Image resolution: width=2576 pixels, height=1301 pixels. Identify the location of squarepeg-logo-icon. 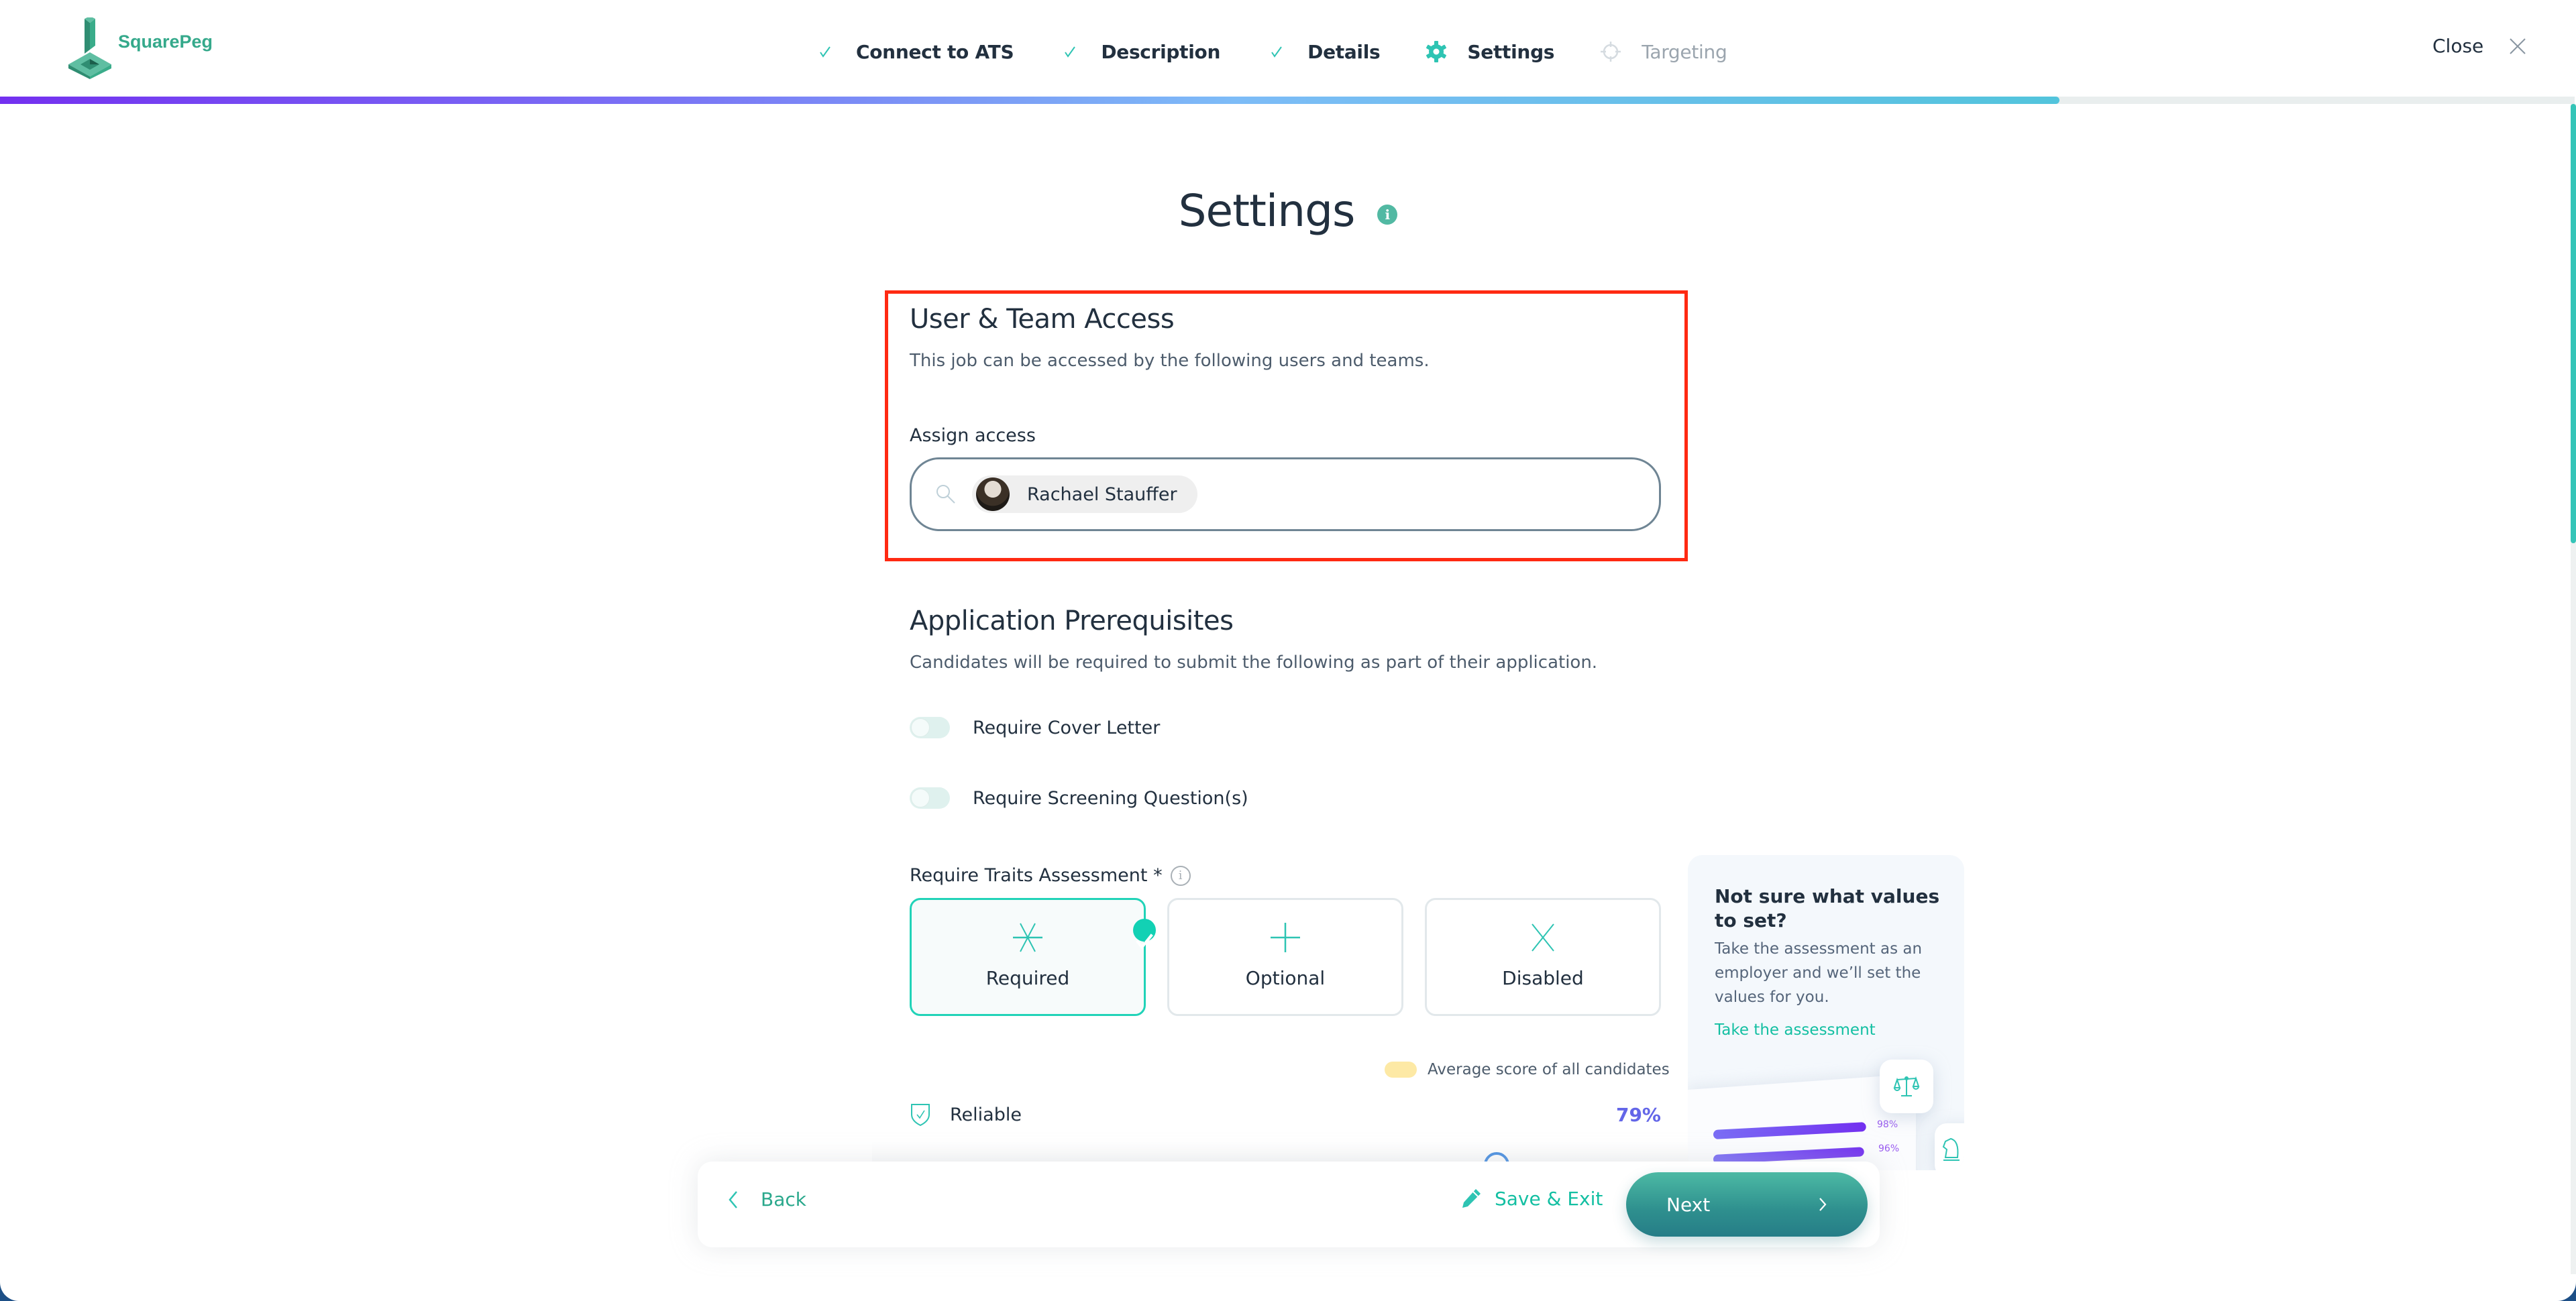
(89, 48).